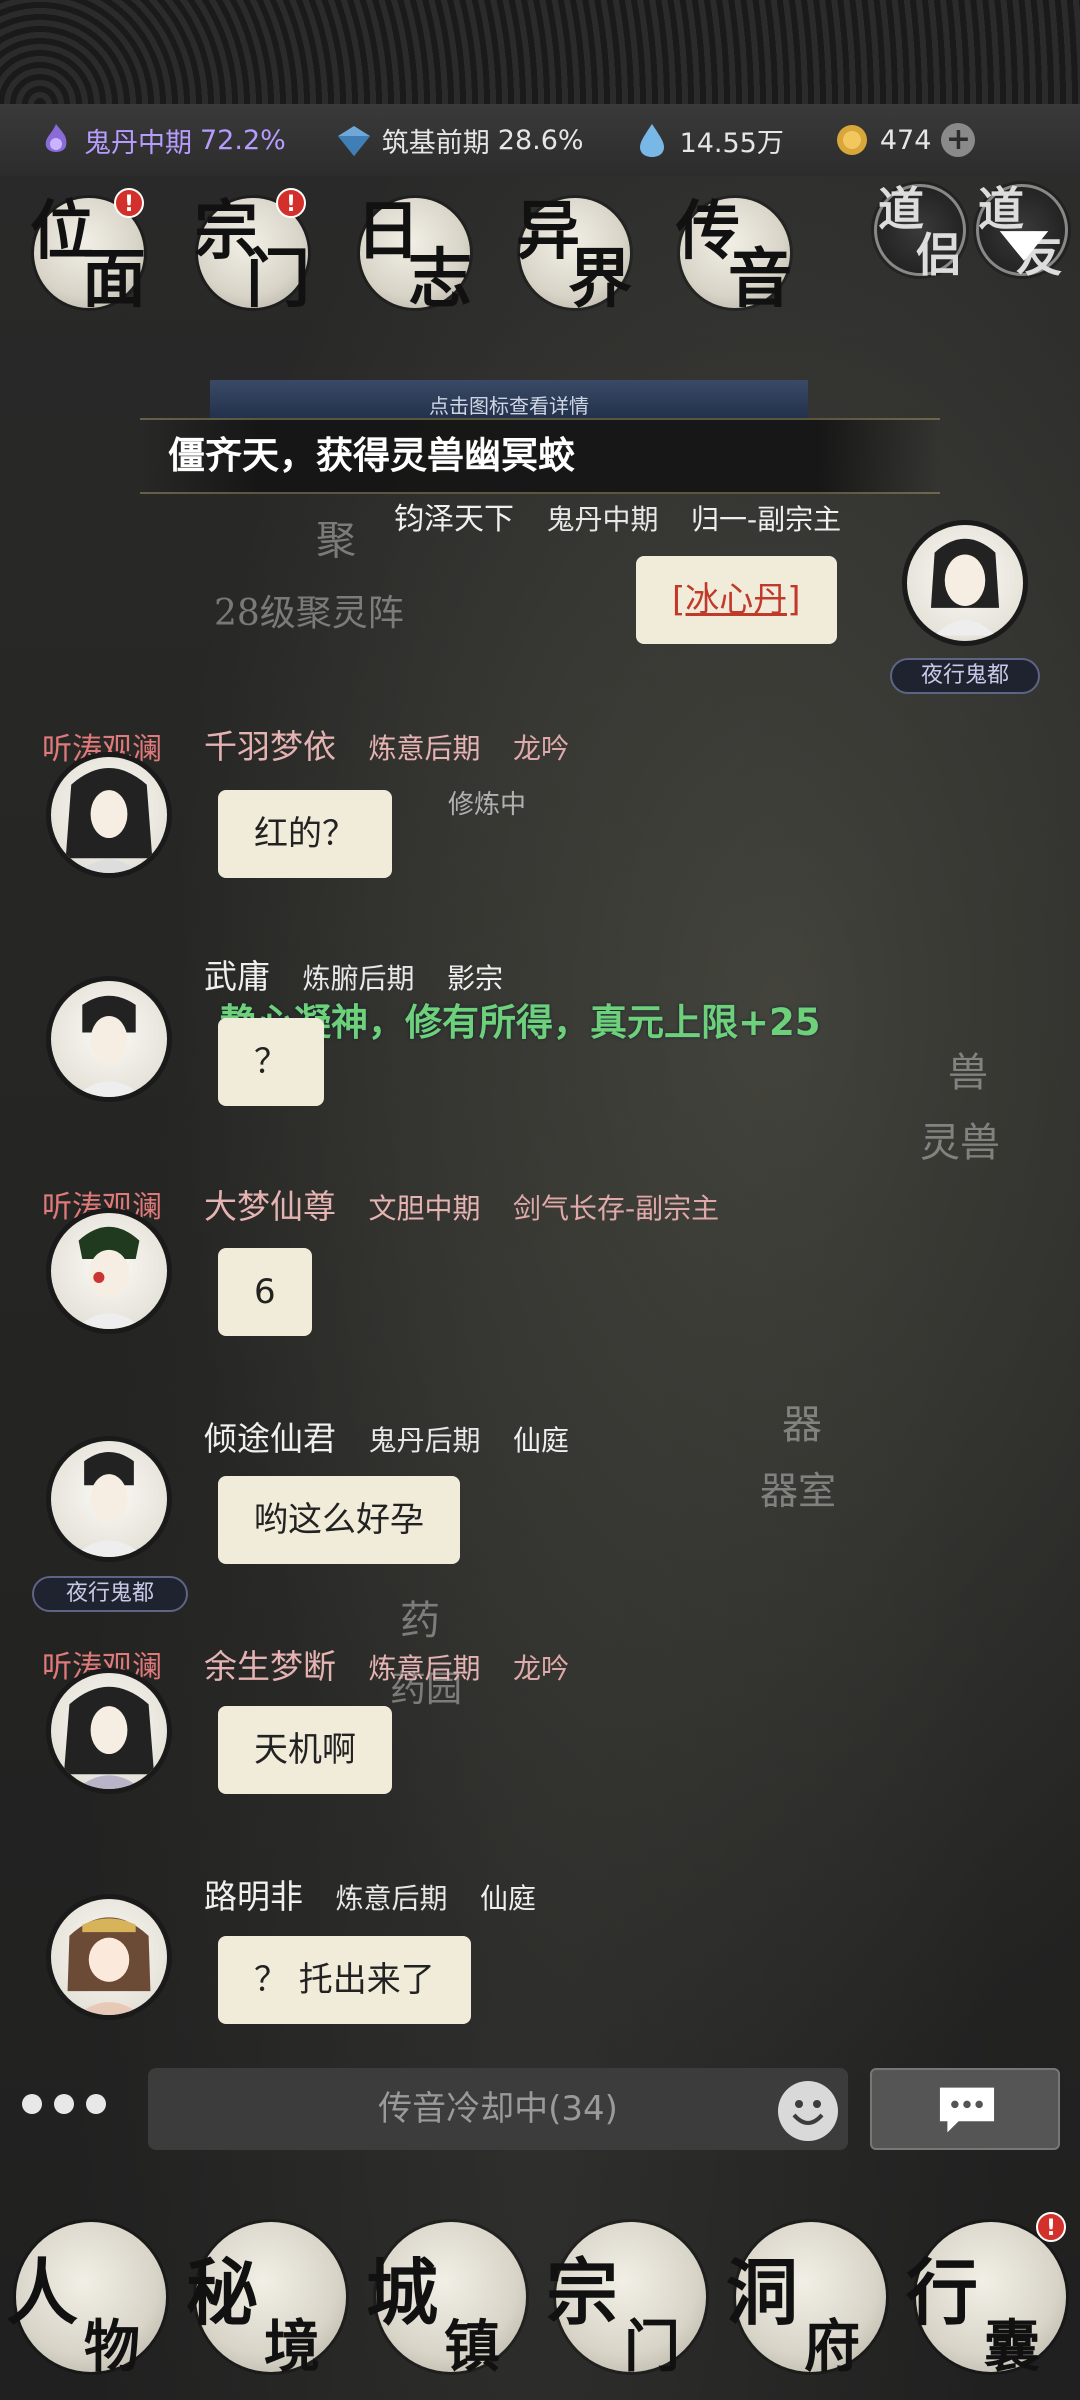  I want to click on add-coin-button: +, so click(958, 140).